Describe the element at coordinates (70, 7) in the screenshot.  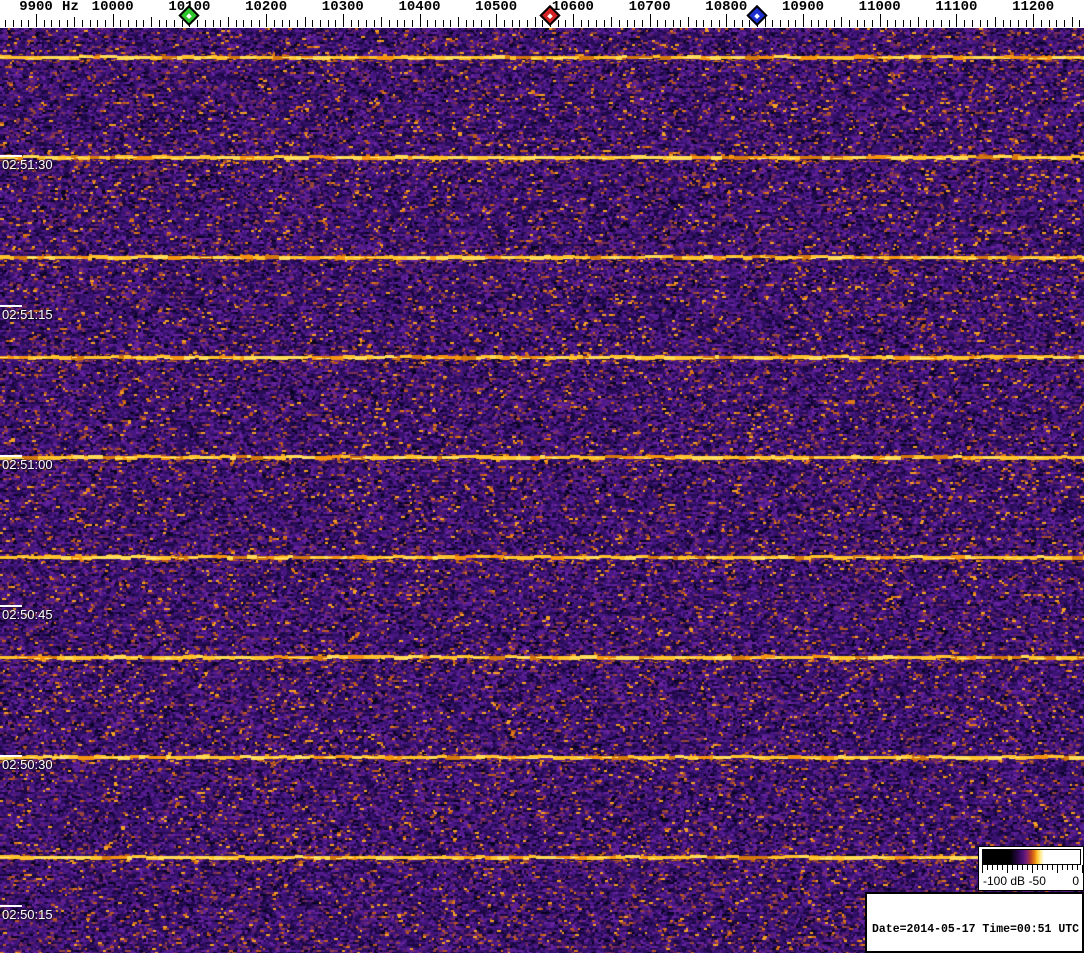
I see `freq-unit-label: Hz` at that location.